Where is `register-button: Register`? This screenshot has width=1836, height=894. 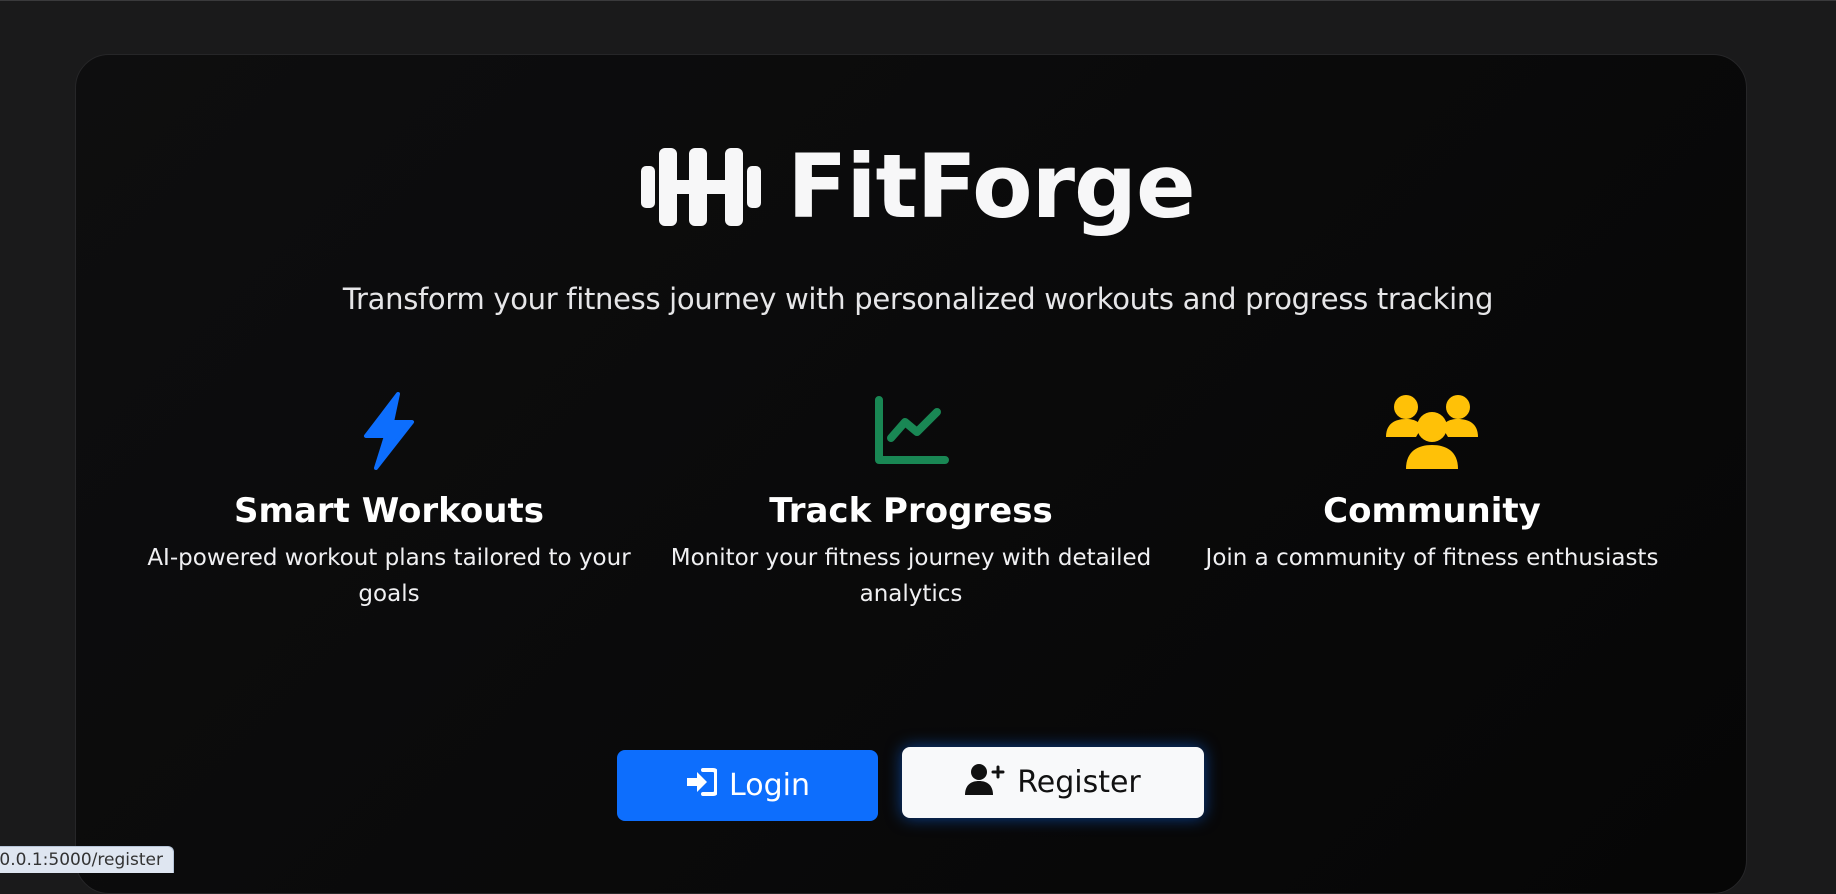
register-button: Register is located at coordinates (1053, 782).